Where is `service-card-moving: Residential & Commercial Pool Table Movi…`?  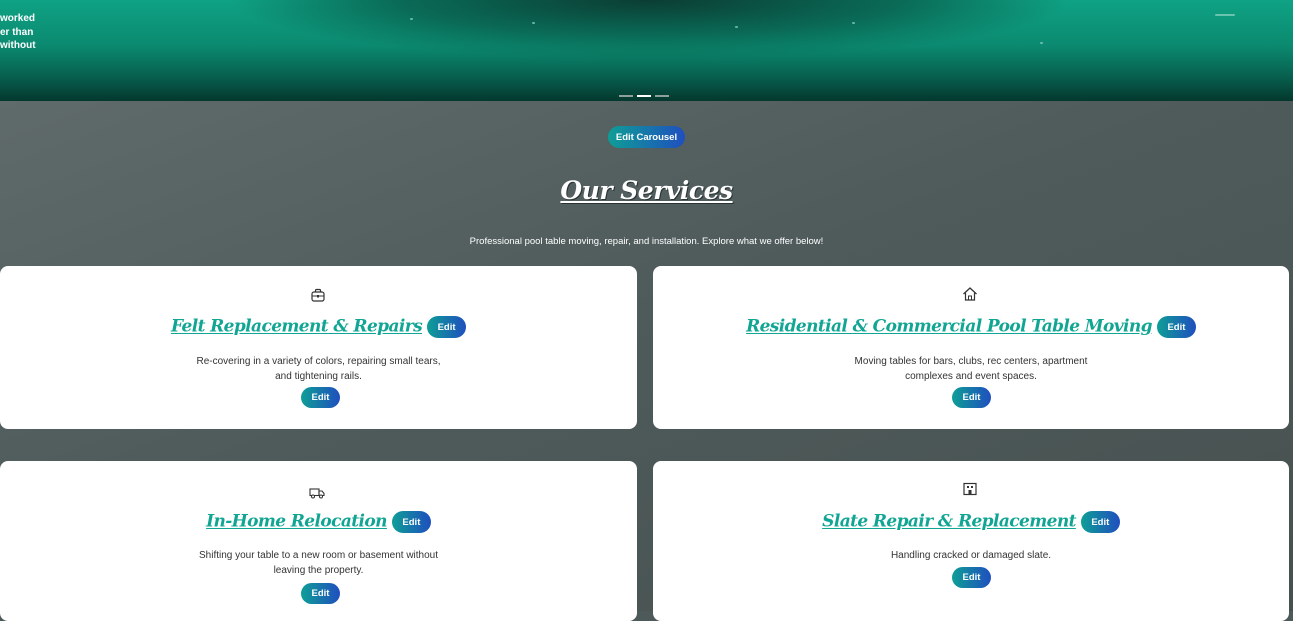 service-card-moving: Residential & Commercial Pool Table Movi… is located at coordinates (971, 347).